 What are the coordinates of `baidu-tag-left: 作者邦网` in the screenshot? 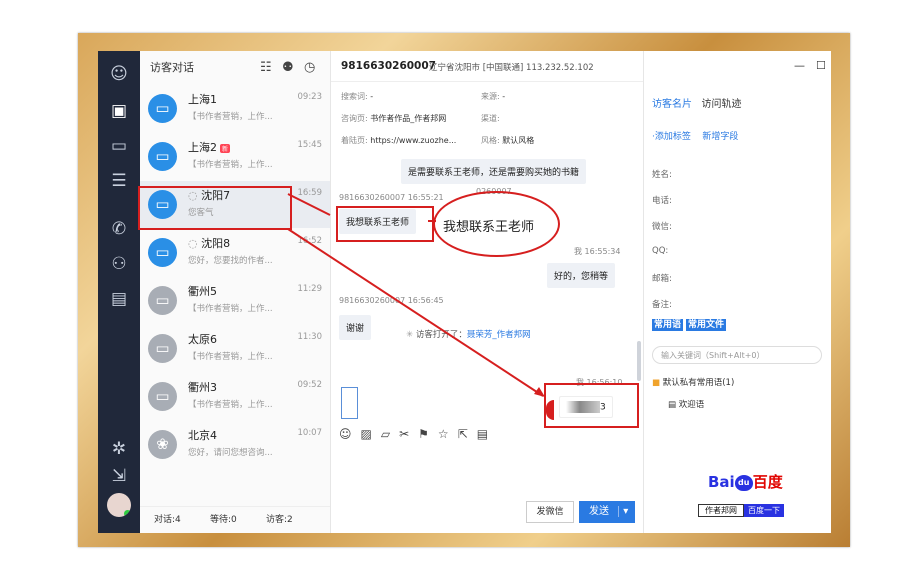 It's located at (721, 510).